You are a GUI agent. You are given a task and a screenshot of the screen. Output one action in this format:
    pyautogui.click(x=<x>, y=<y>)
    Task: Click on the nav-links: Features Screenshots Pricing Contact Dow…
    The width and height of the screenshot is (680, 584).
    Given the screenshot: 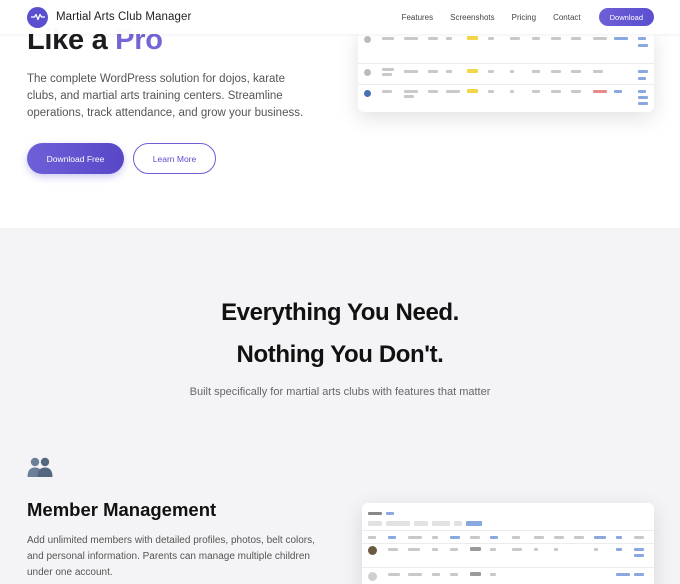 What is the action you would take?
    pyautogui.click(x=519, y=17)
    